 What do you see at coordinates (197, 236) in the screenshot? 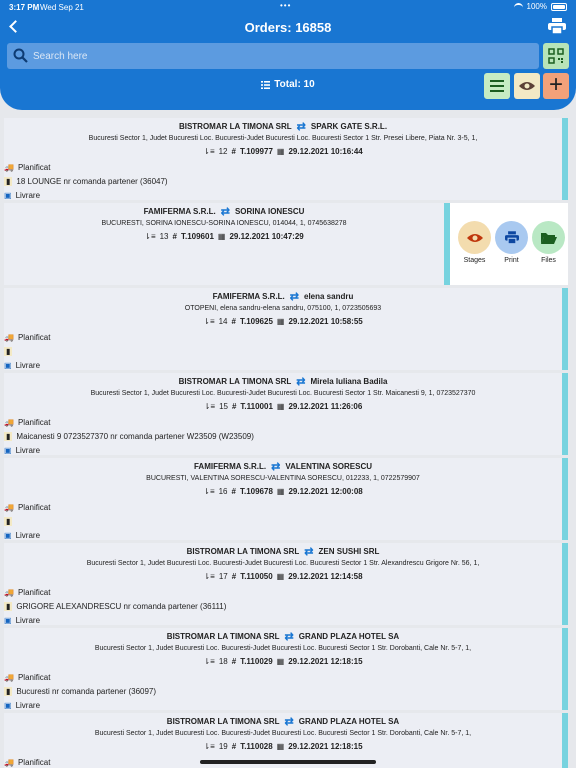
I see `order-number: T.109601` at bounding box center [197, 236].